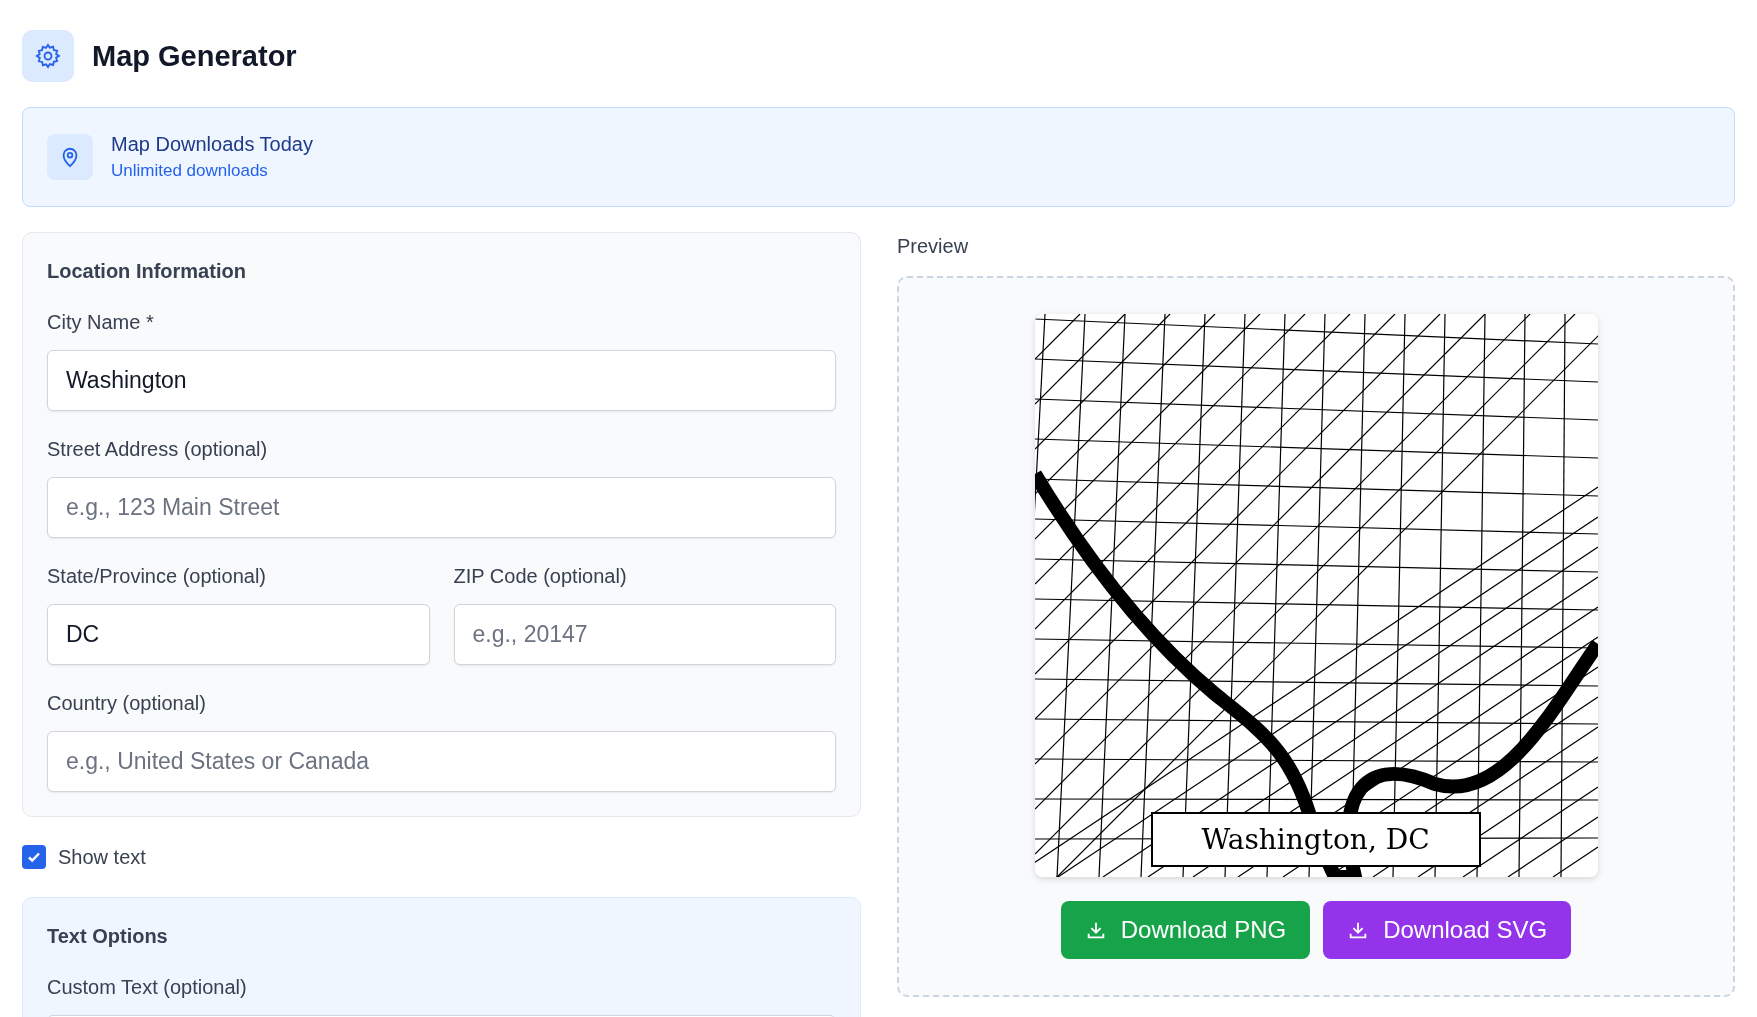  Describe the element at coordinates (147, 987) in the screenshot. I see `field-label: Custom Text (optional)` at that location.